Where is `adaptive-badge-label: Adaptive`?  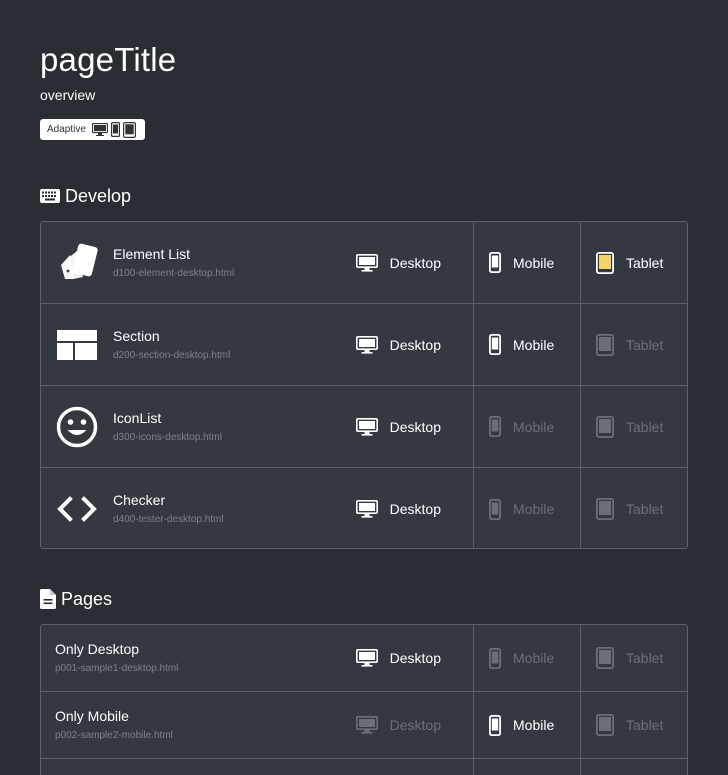
adaptive-badge-label: Adaptive is located at coordinates (66, 129).